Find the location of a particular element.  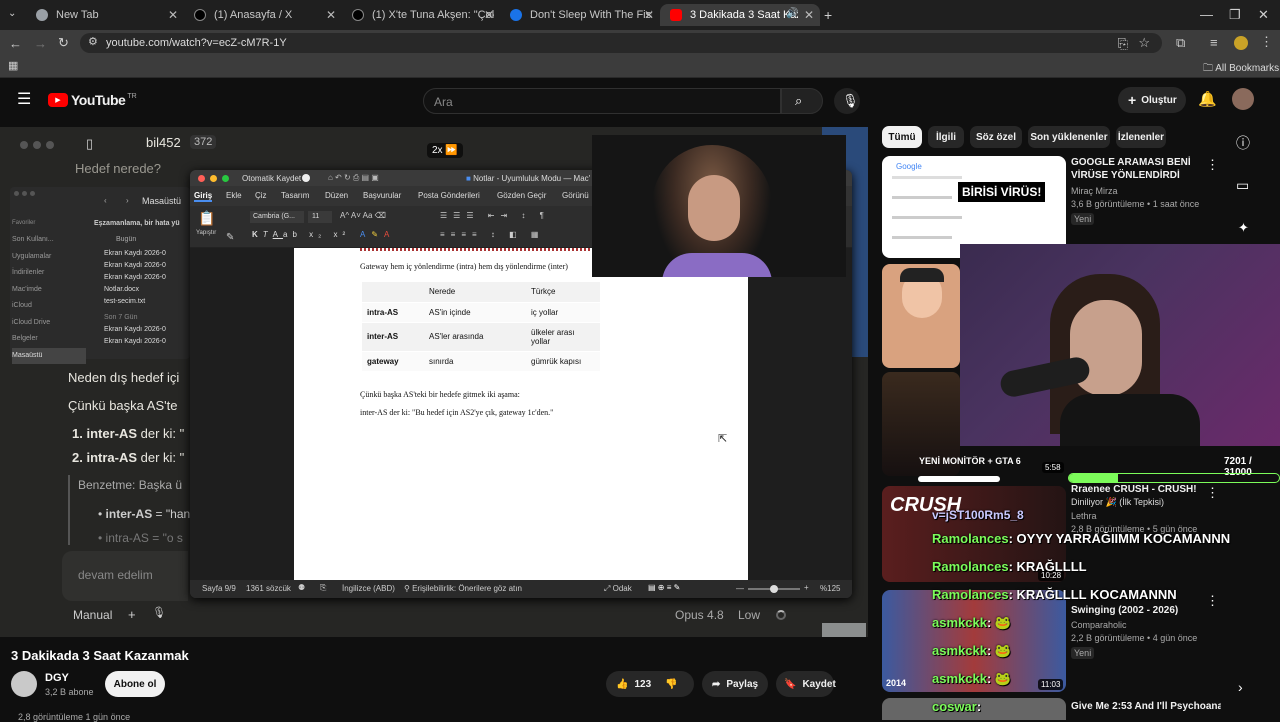

plus-icon: + is located at coordinates (132, 614).